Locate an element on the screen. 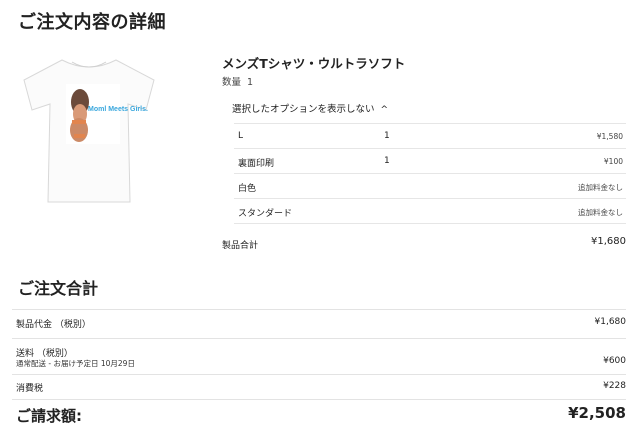 This screenshot has height=439, width=640. shipping-value: ¥600 is located at coordinates (614, 361).